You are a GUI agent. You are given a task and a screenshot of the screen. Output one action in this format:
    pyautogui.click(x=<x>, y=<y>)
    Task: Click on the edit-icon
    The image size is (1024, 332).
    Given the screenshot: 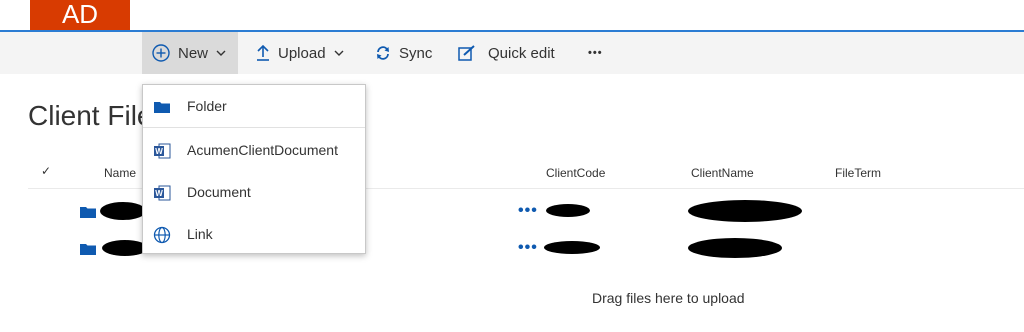 What is the action you would take?
    pyautogui.click(x=467, y=53)
    